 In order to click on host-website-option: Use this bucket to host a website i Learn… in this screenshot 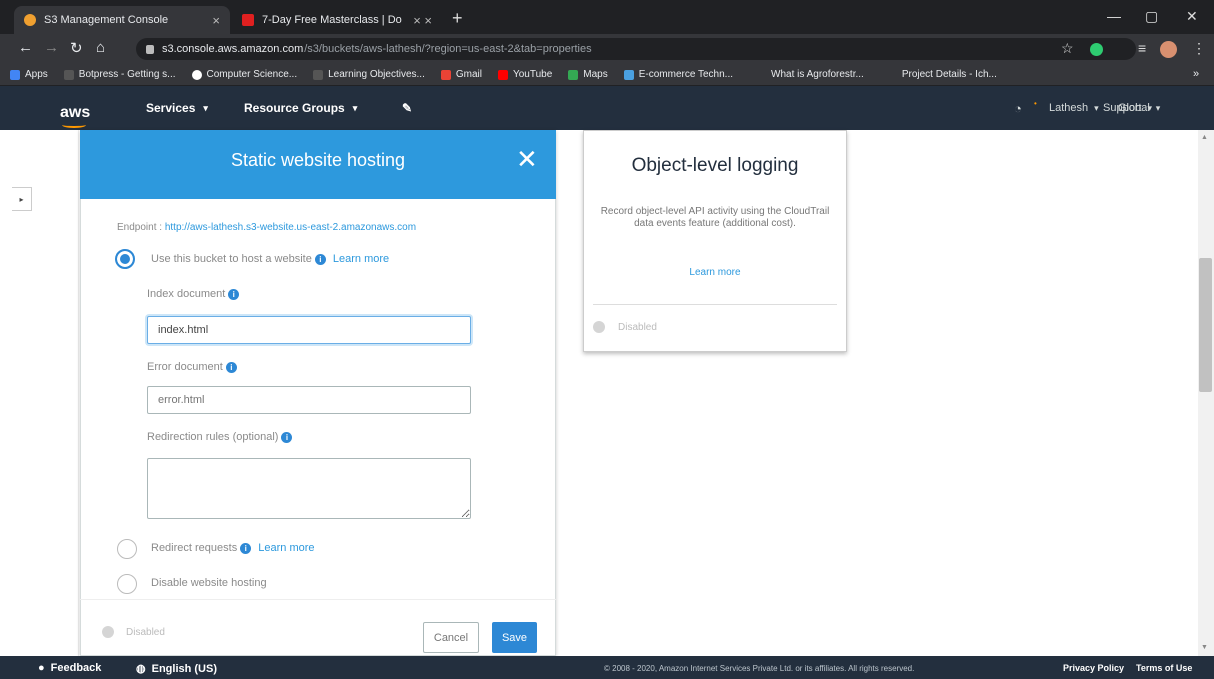, I will do `click(270, 259)`.